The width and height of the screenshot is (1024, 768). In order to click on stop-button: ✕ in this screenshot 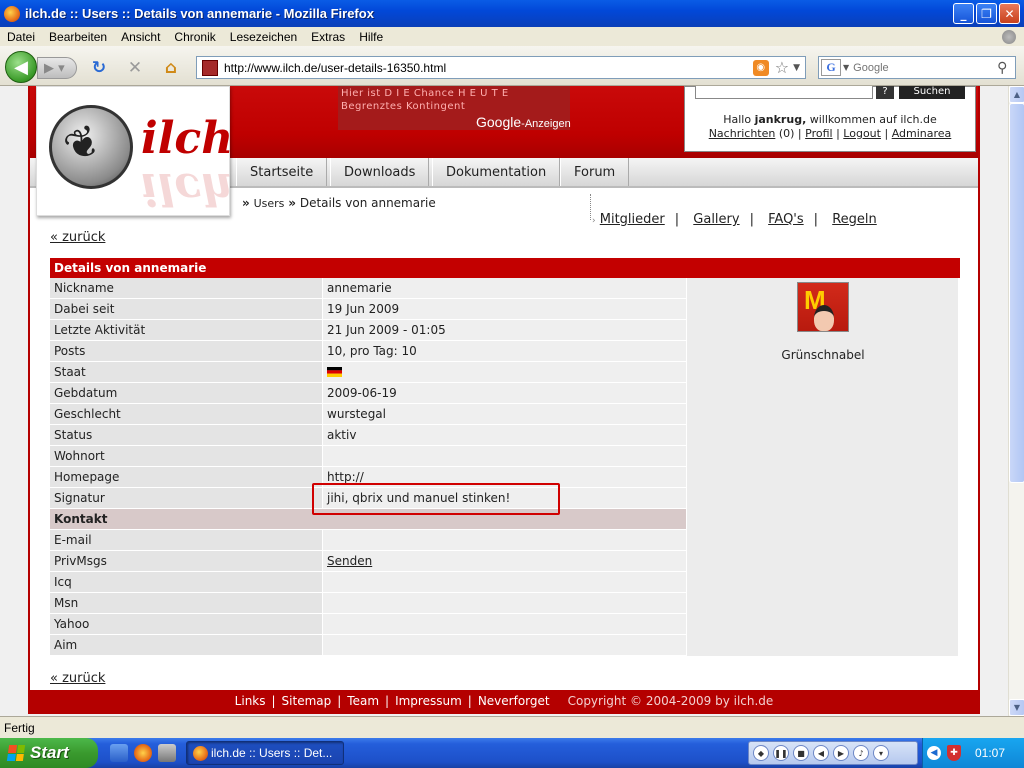, I will do `click(135, 68)`.